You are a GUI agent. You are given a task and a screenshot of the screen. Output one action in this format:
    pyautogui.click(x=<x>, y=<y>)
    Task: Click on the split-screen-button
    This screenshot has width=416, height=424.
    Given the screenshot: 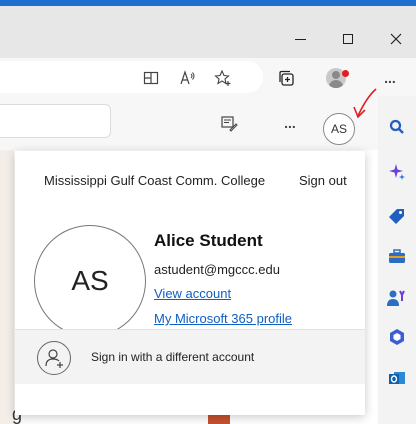 What is the action you would take?
    pyautogui.click(x=151, y=78)
    